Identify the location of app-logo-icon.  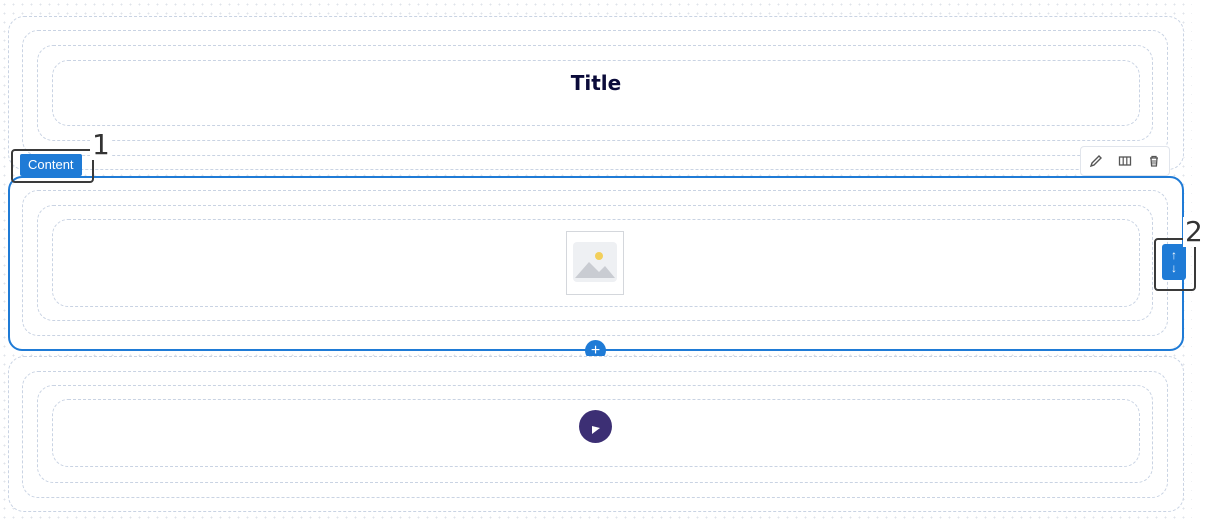
(595, 426).